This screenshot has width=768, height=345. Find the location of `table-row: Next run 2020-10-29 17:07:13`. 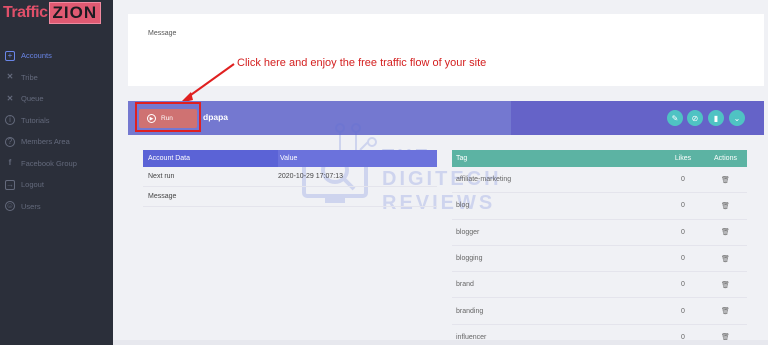

table-row: Next run 2020-10-29 17:07:13 is located at coordinates (290, 177).